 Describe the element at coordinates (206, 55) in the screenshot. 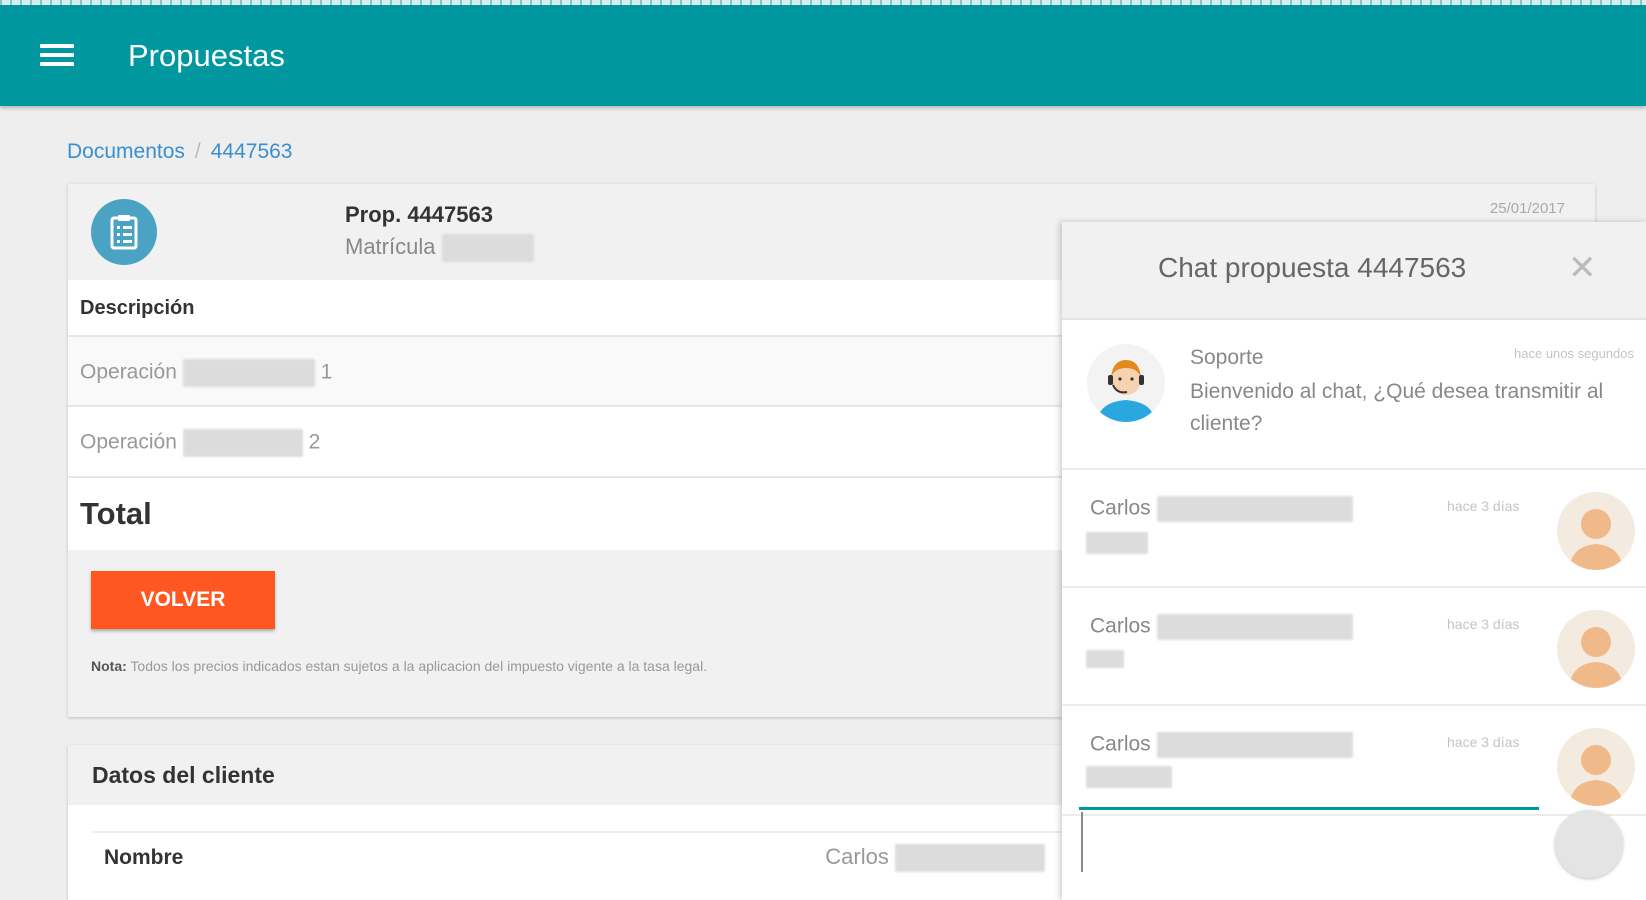

I see `page-title: Propuestas` at that location.